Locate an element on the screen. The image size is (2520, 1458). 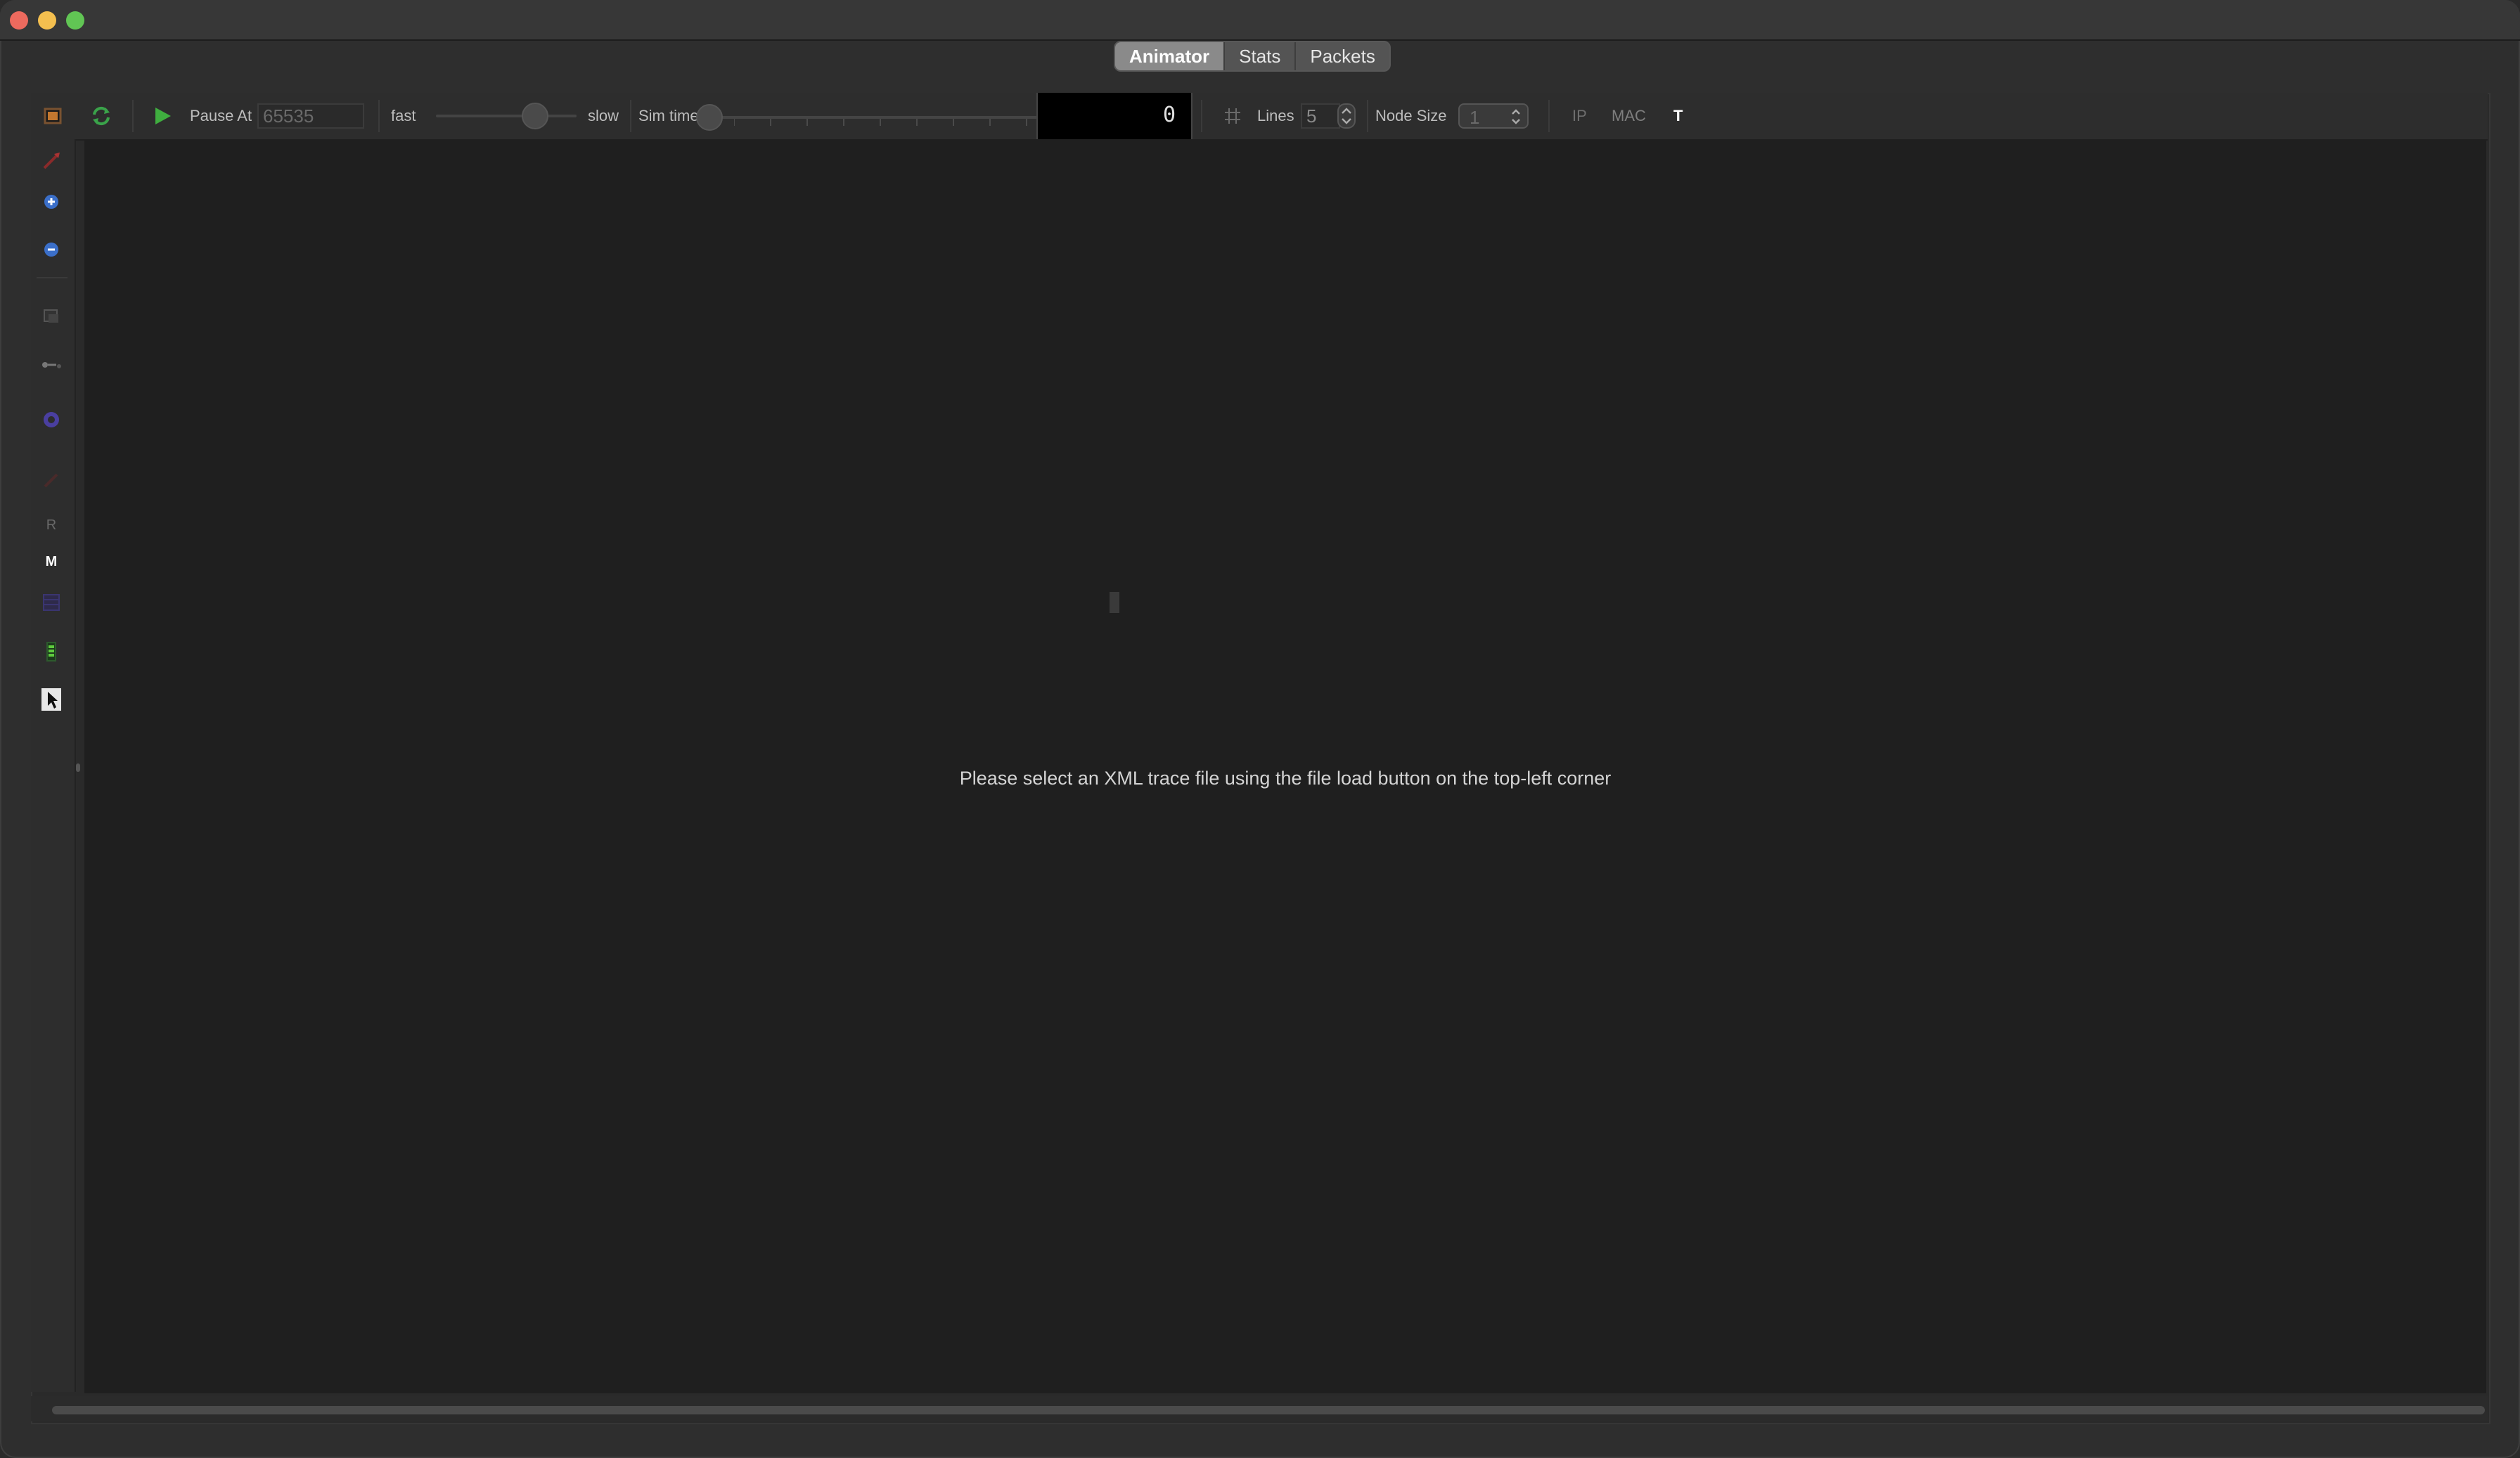
reload-icon is located at coordinates (101, 116).